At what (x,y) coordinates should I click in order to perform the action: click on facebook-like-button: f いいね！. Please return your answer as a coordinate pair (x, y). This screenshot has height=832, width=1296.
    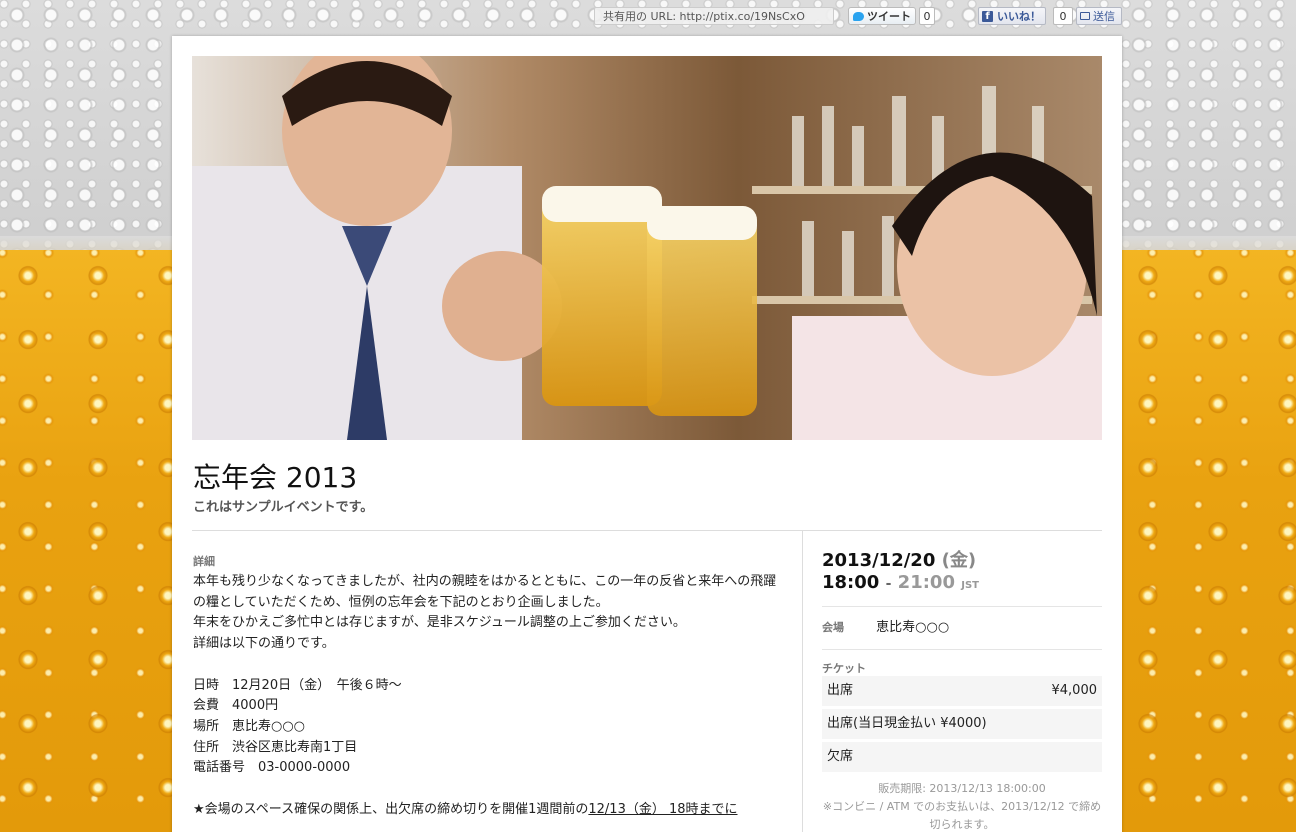
    Looking at the image, I should click on (1012, 16).